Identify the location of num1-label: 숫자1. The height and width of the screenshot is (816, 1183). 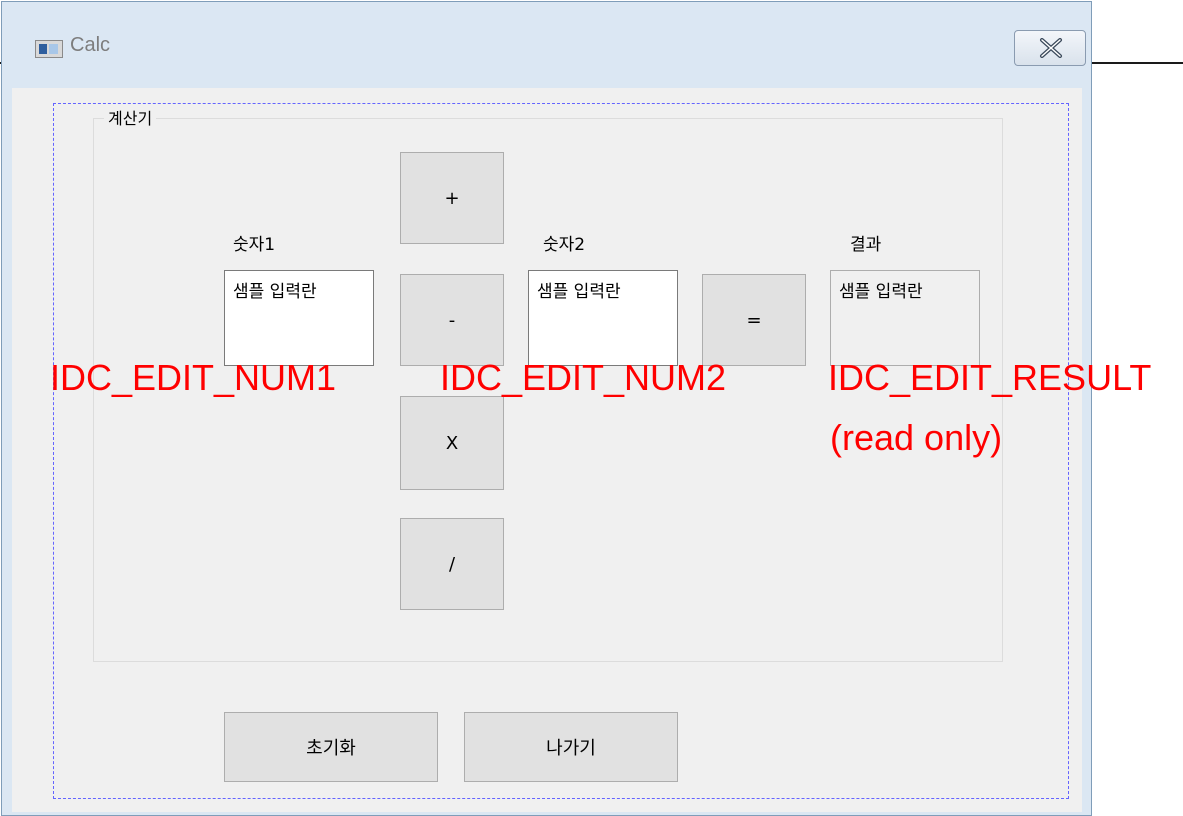
(254, 245).